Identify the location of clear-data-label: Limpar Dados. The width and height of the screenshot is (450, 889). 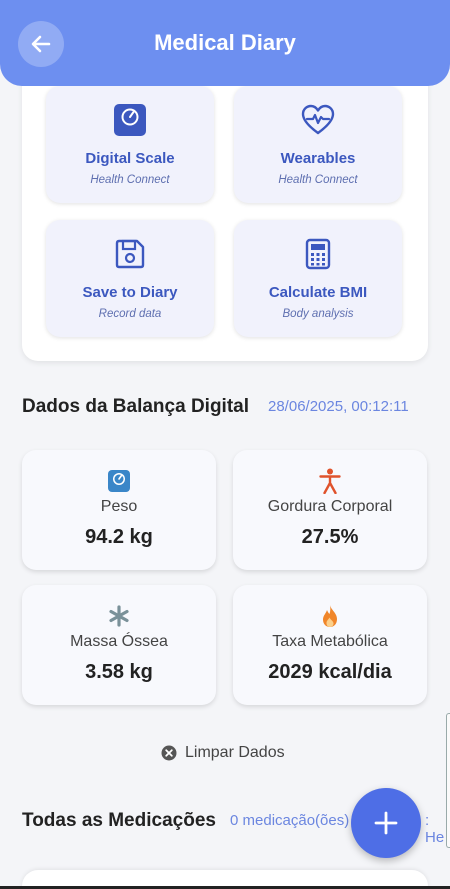
(235, 752).